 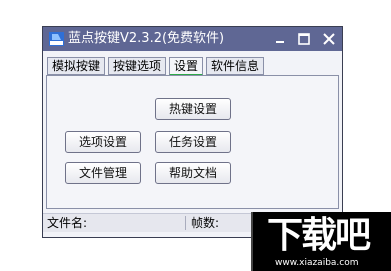 I want to click on task-settings-button: 任务设置, so click(x=193, y=142).